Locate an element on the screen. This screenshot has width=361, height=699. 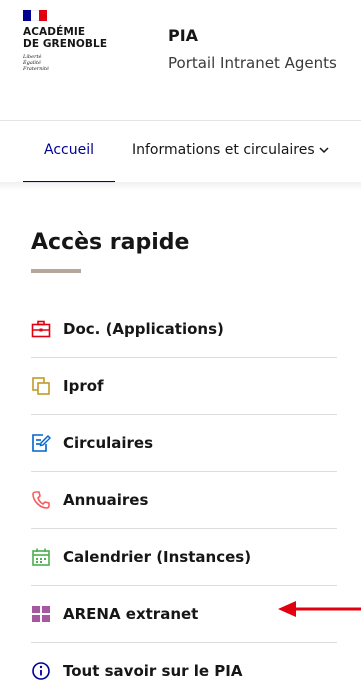
logo-title-line2: DE GRENOBLE is located at coordinates (65, 44).